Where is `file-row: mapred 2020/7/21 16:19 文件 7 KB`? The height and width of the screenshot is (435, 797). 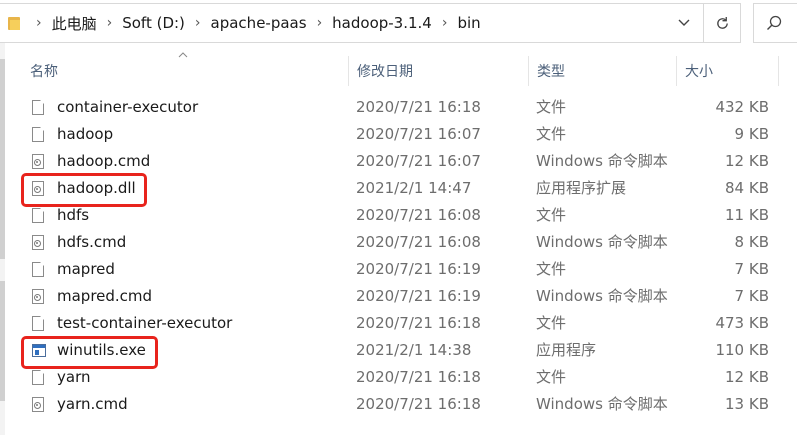 file-row: mapred 2020/7/21 16:19 文件 7 KB is located at coordinates (400, 269).